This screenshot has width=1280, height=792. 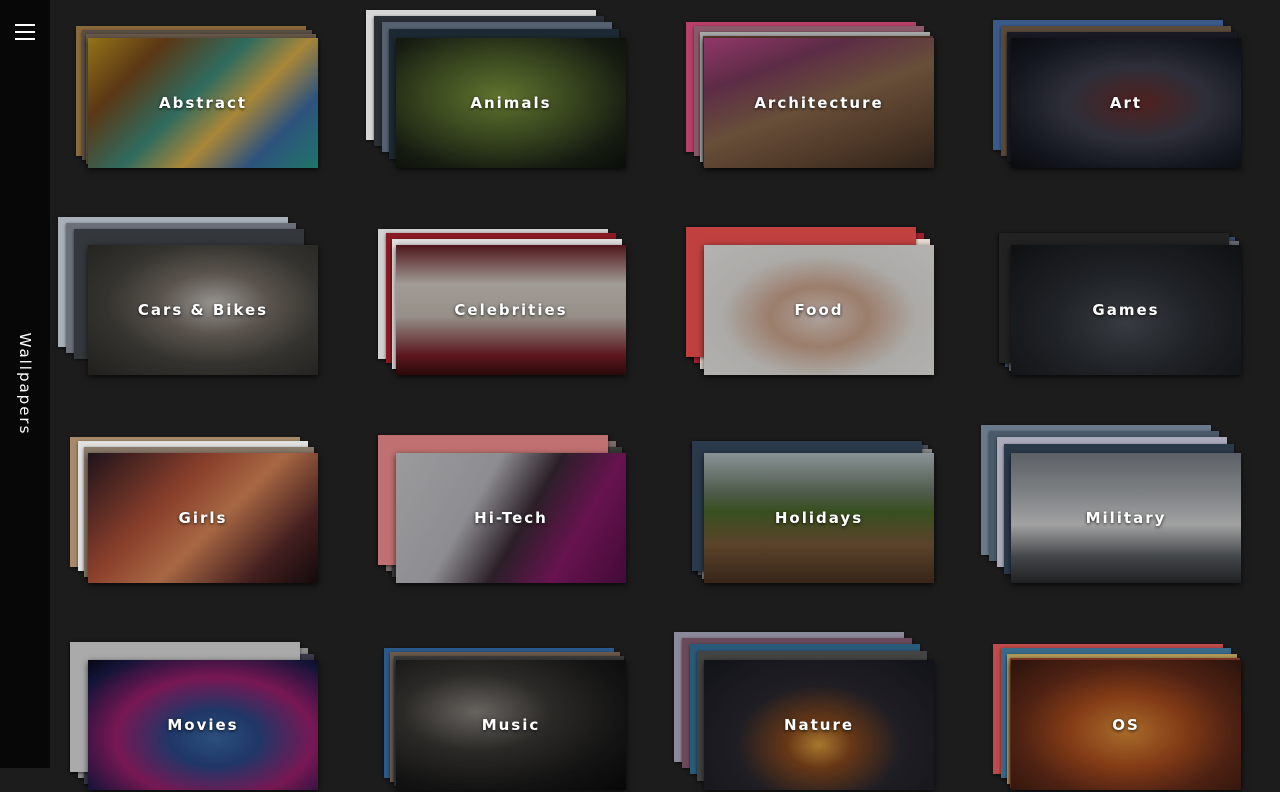 What do you see at coordinates (806, 90) in the screenshot?
I see `category-tile-architecture: Architecture` at bounding box center [806, 90].